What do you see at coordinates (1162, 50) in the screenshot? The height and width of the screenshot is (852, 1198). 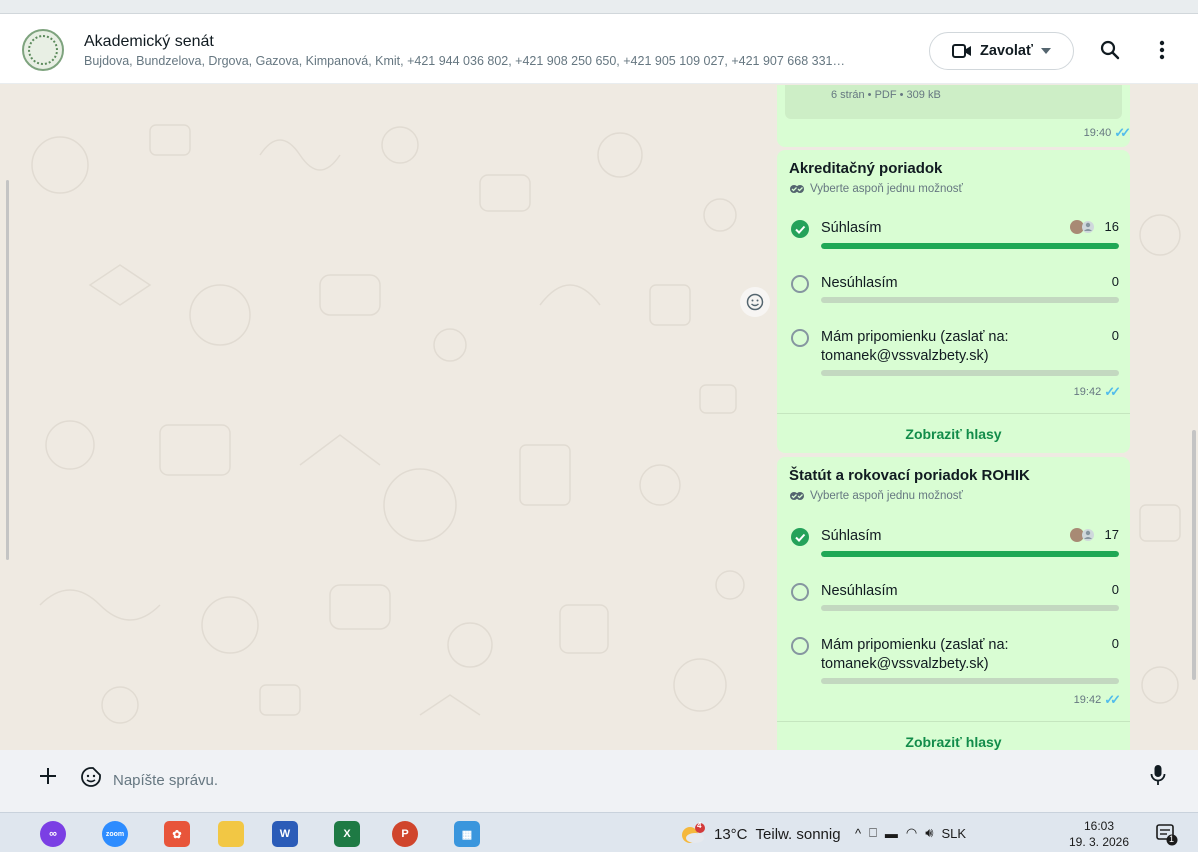 I see `menu-button` at bounding box center [1162, 50].